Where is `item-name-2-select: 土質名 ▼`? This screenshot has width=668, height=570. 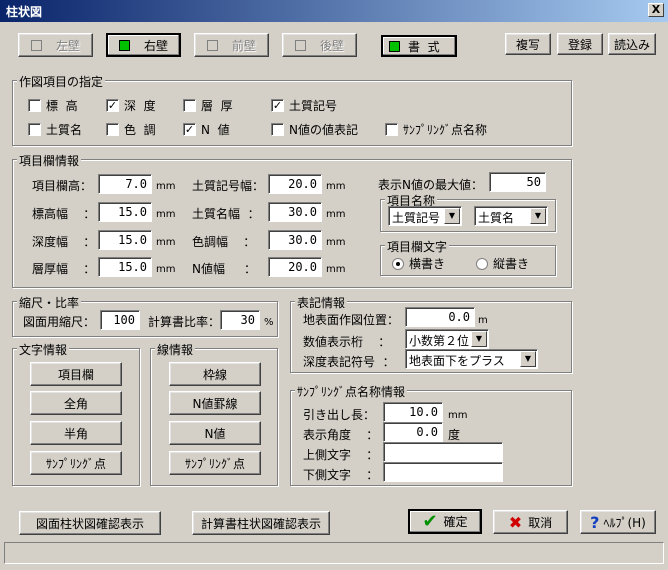 item-name-2-select: 土質名 ▼ is located at coordinates (511, 216).